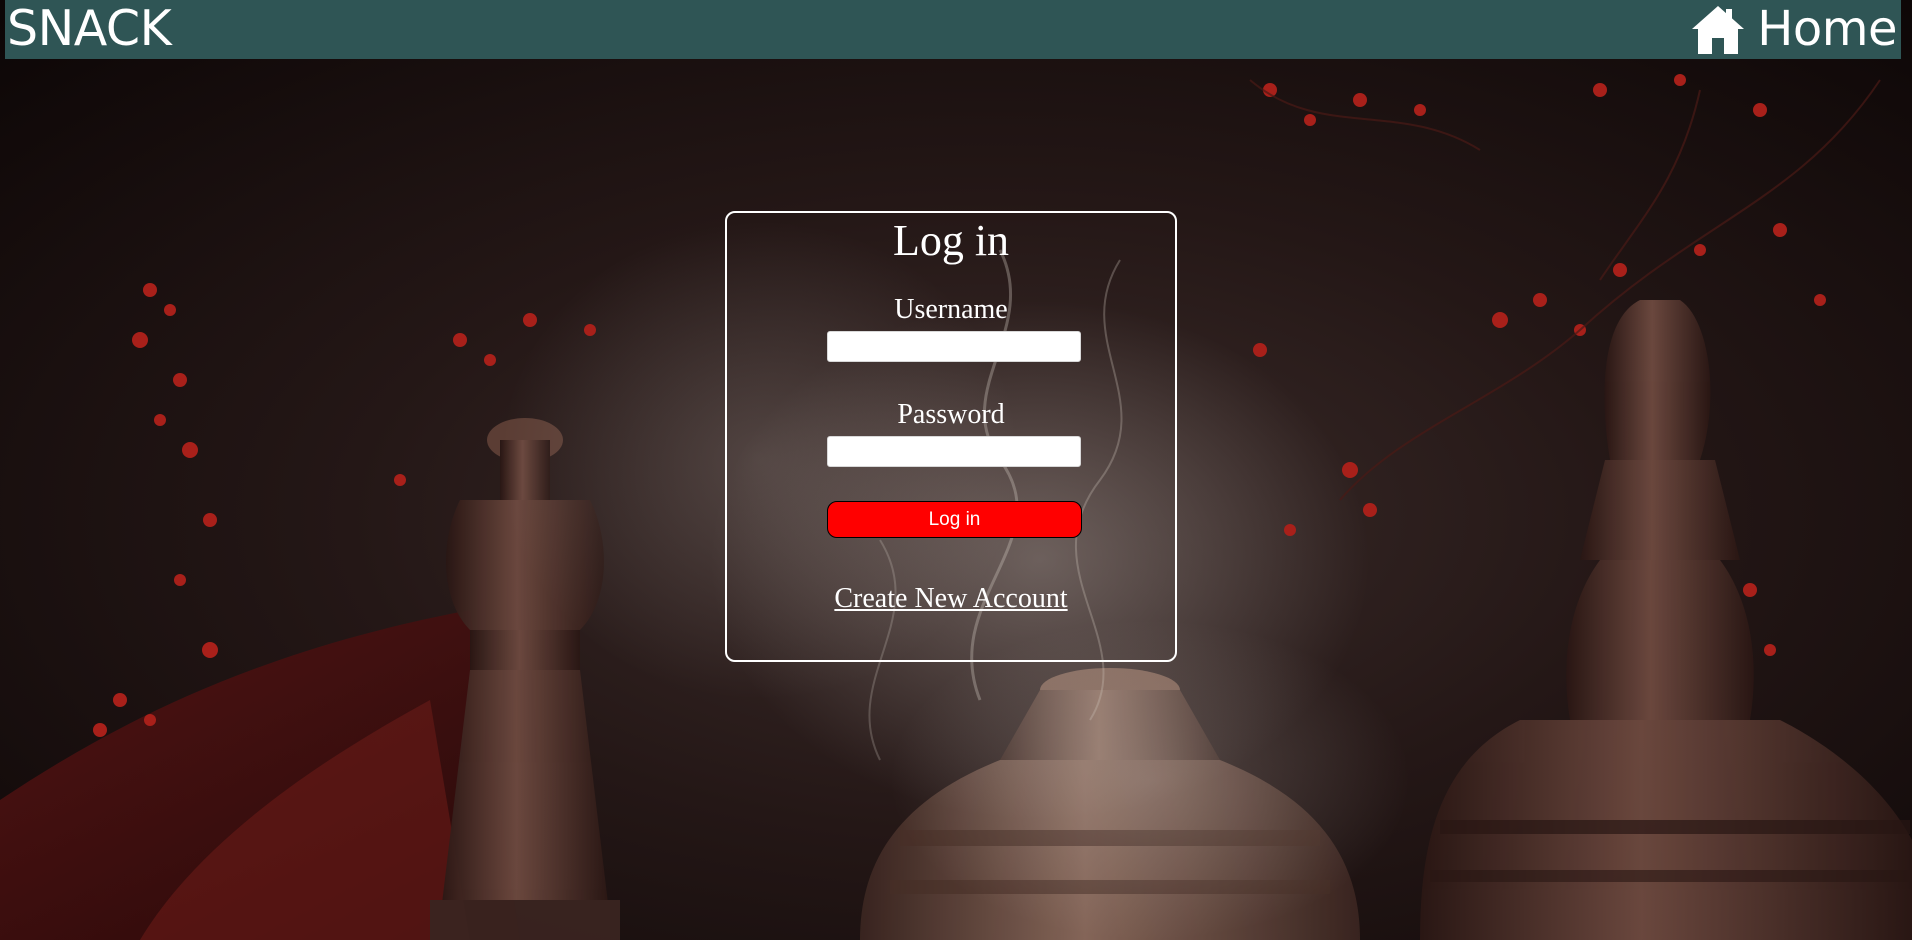 This screenshot has width=1912, height=940. I want to click on password-input, so click(954, 451).